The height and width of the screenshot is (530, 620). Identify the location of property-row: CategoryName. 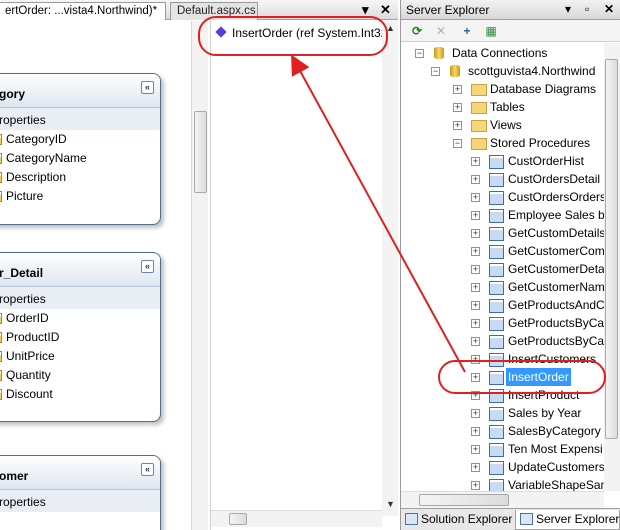
(80, 158).